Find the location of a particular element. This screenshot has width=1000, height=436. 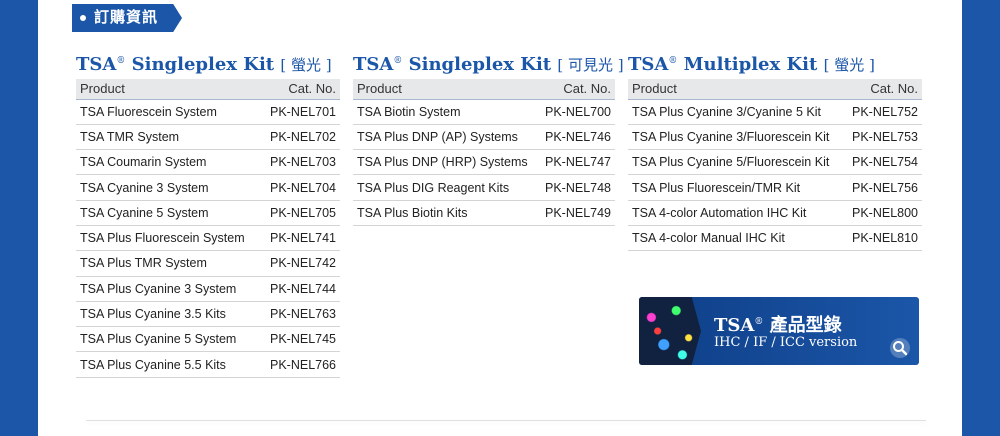

product-name: TSA Plus Cyanine 3/Fluorescein Kit is located at coordinates (738, 137).